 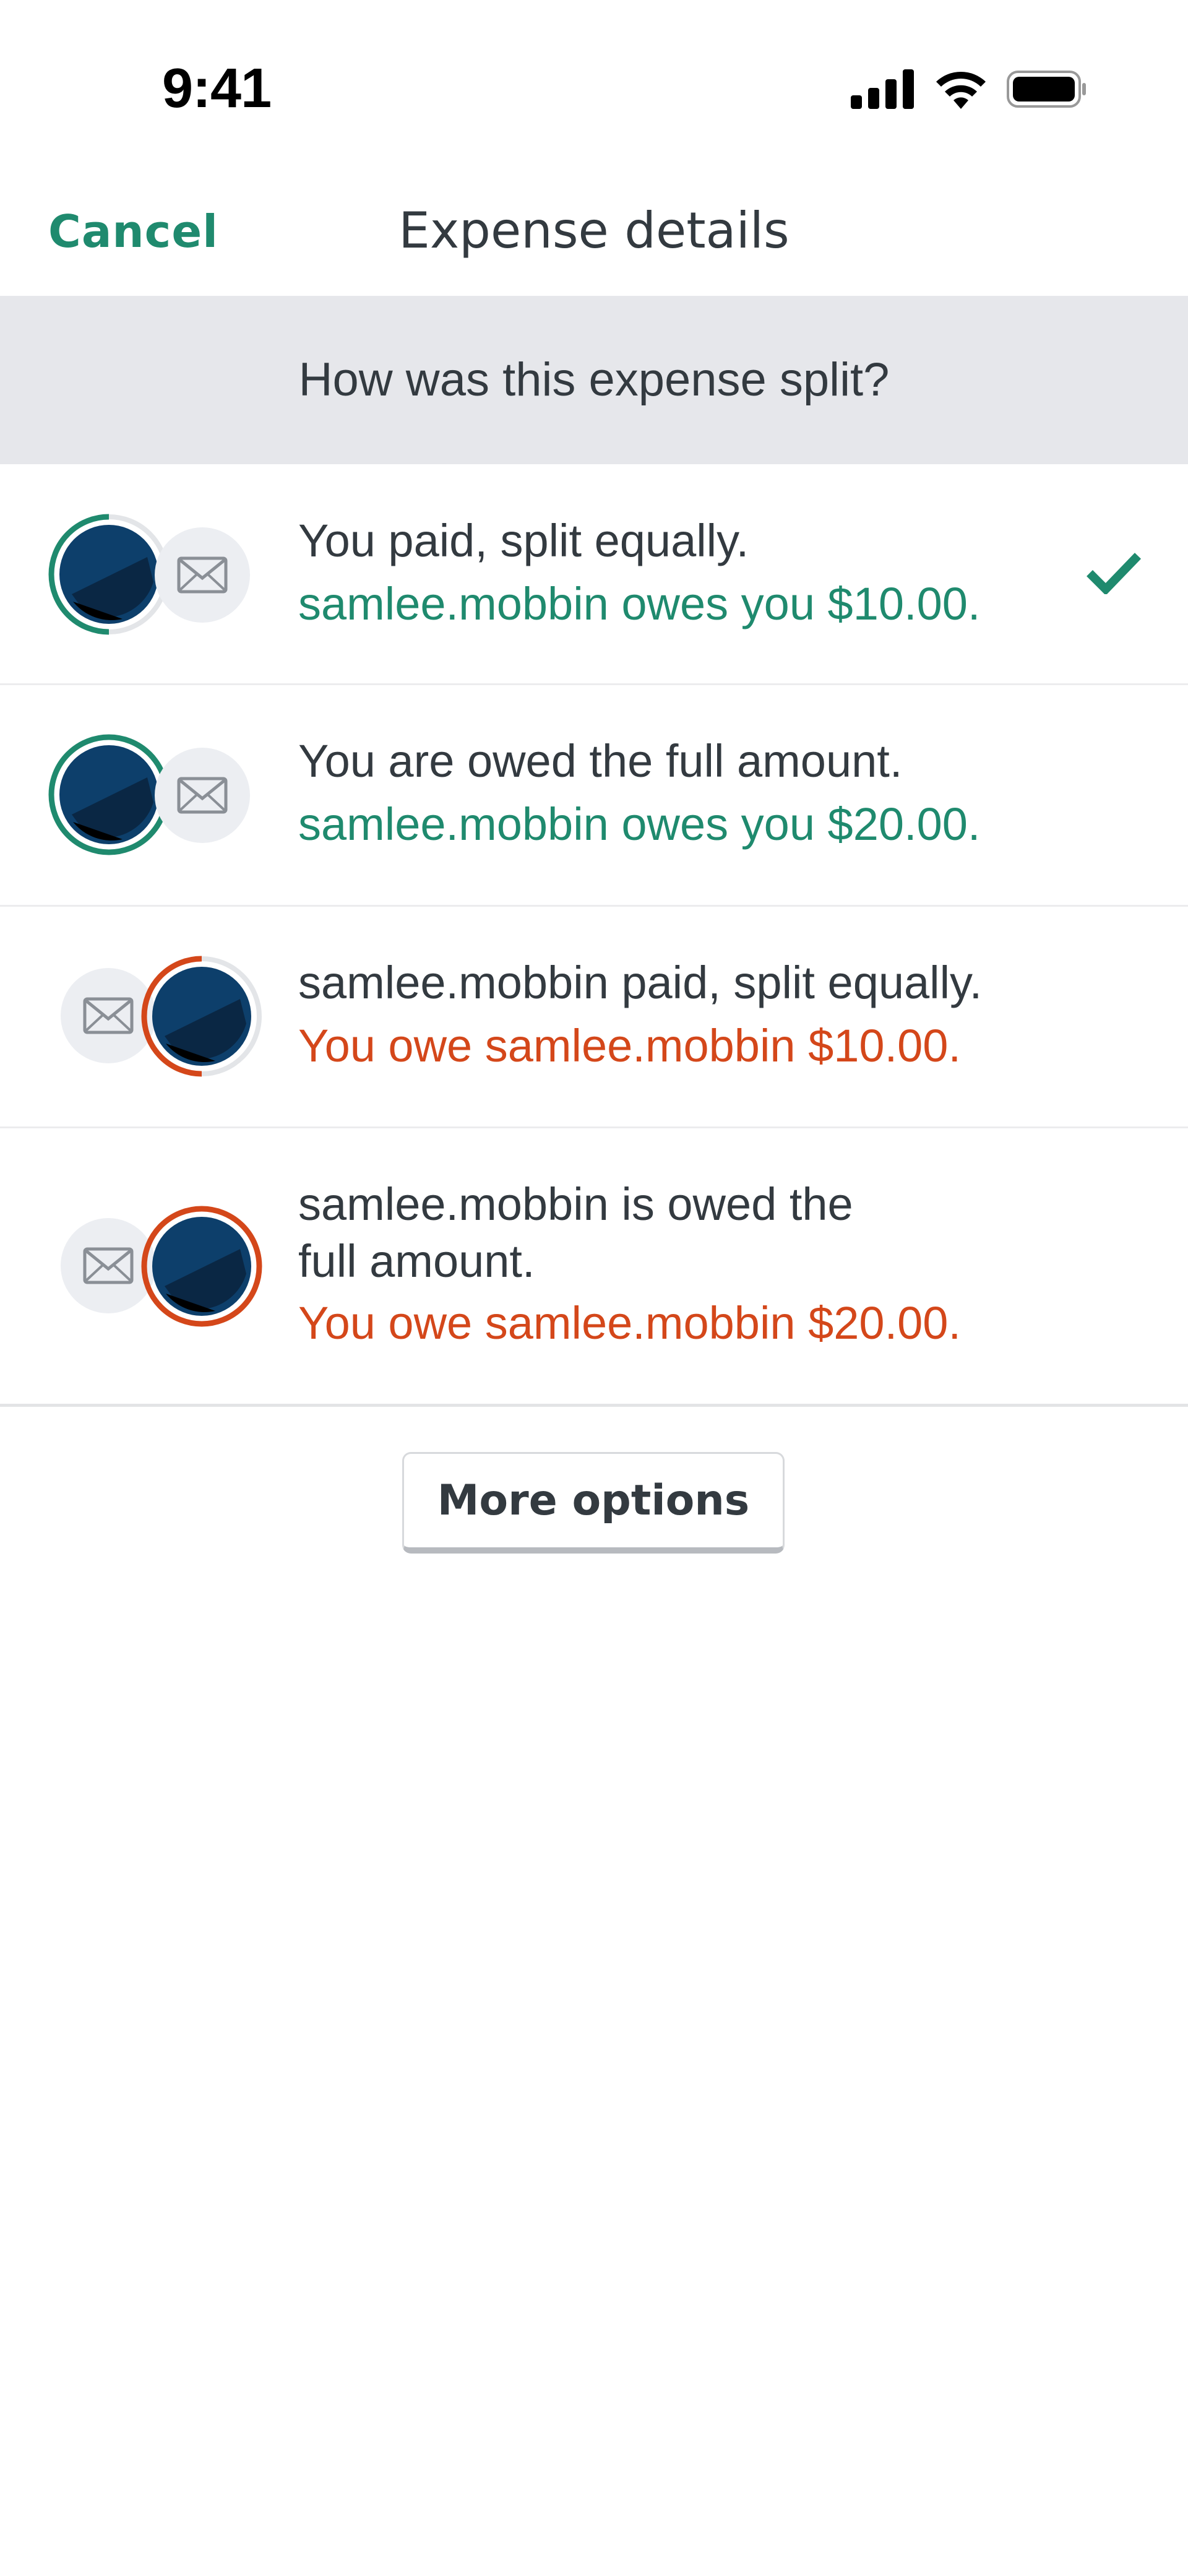 I want to click on split-question-header: How was this expense split?, so click(x=594, y=380).